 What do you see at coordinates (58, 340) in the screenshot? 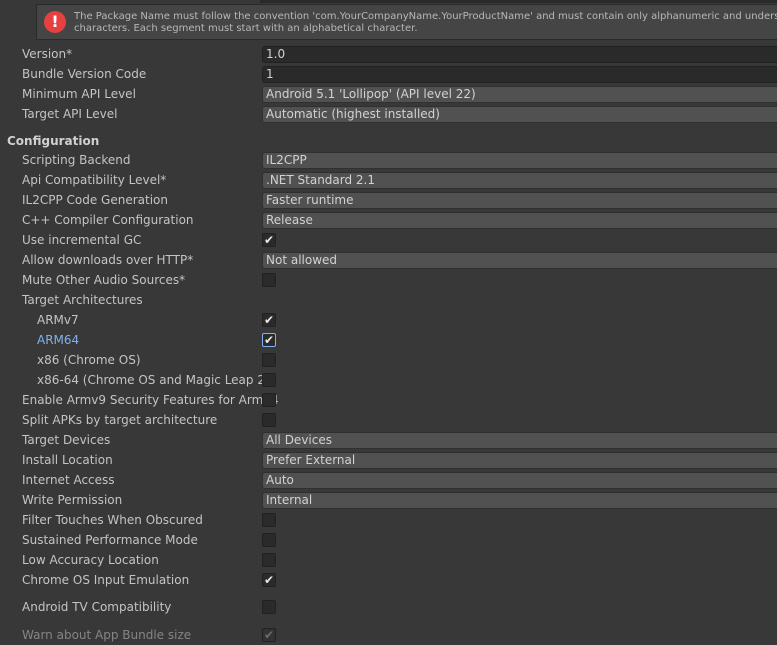
I see `arm64-label: ARM64` at bounding box center [58, 340].